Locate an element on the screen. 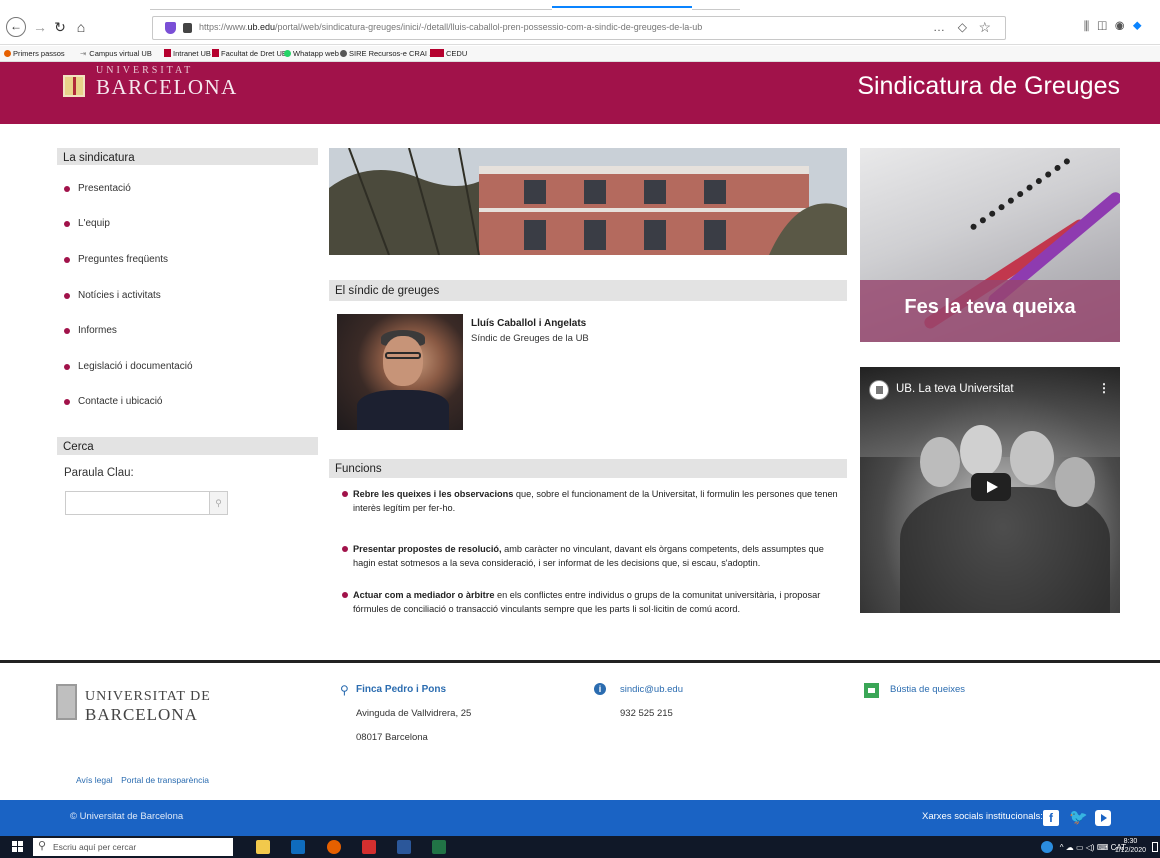  search-button: ⚲ is located at coordinates (219, 503).